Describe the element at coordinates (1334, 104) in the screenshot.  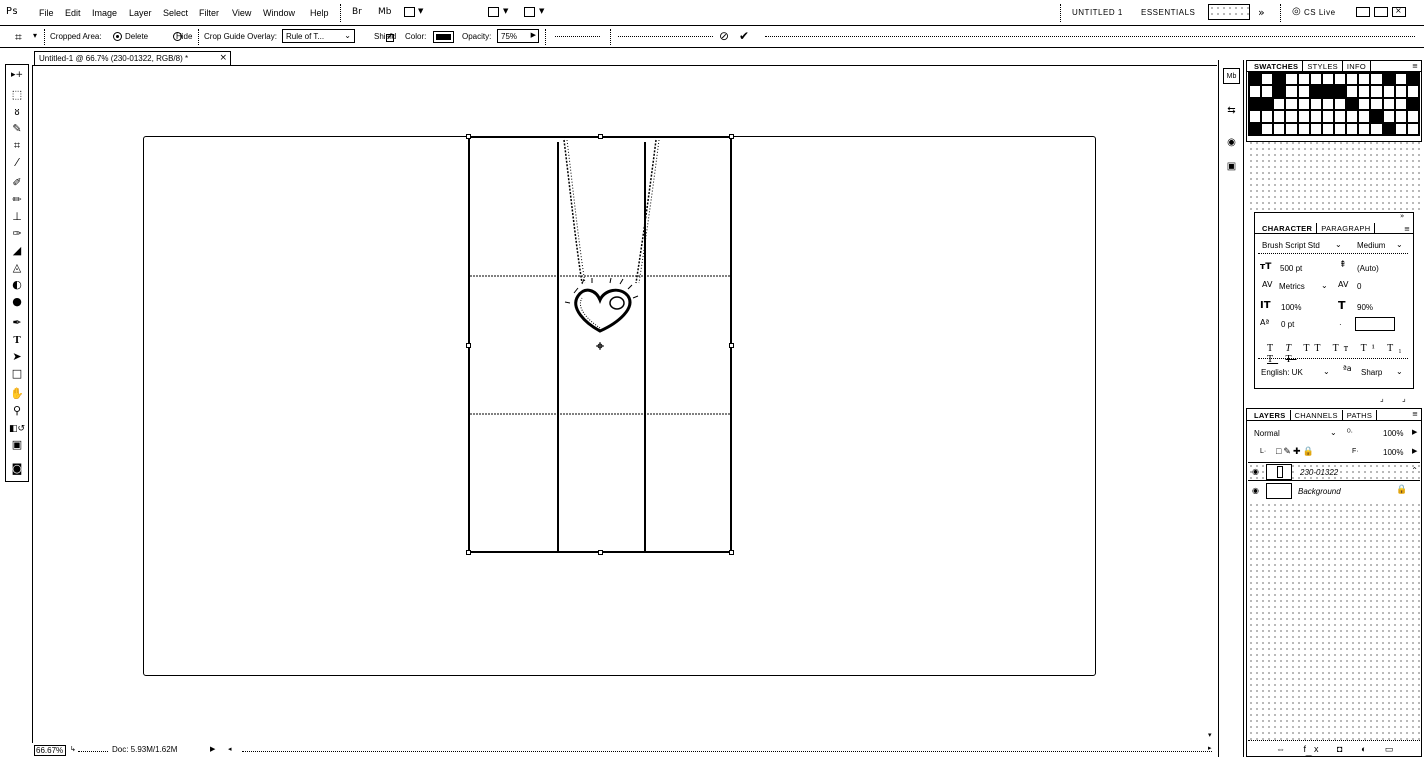
I see `swatches-grid` at that location.